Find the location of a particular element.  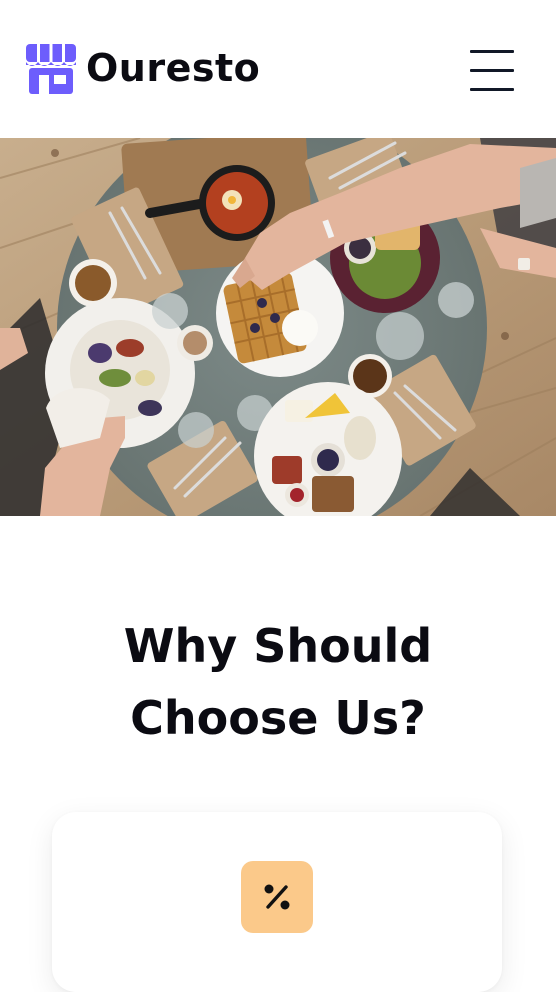

storefront-icon is located at coordinates (51, 69).